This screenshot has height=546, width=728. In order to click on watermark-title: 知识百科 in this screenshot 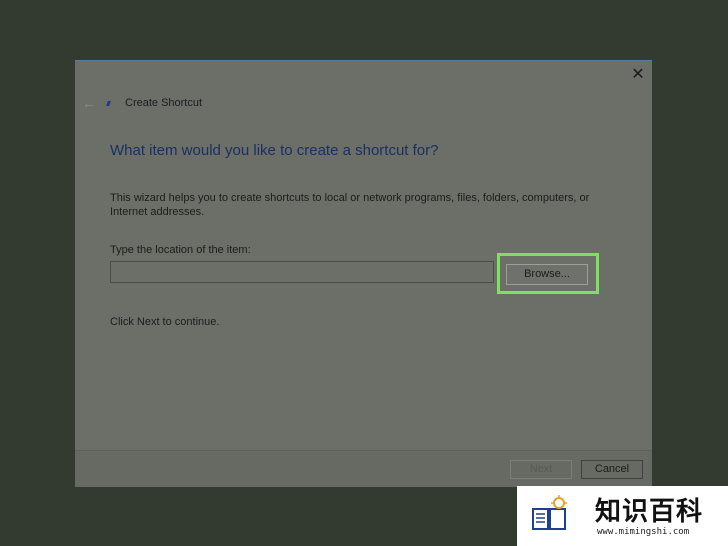, I will do `click(649, 512)`.